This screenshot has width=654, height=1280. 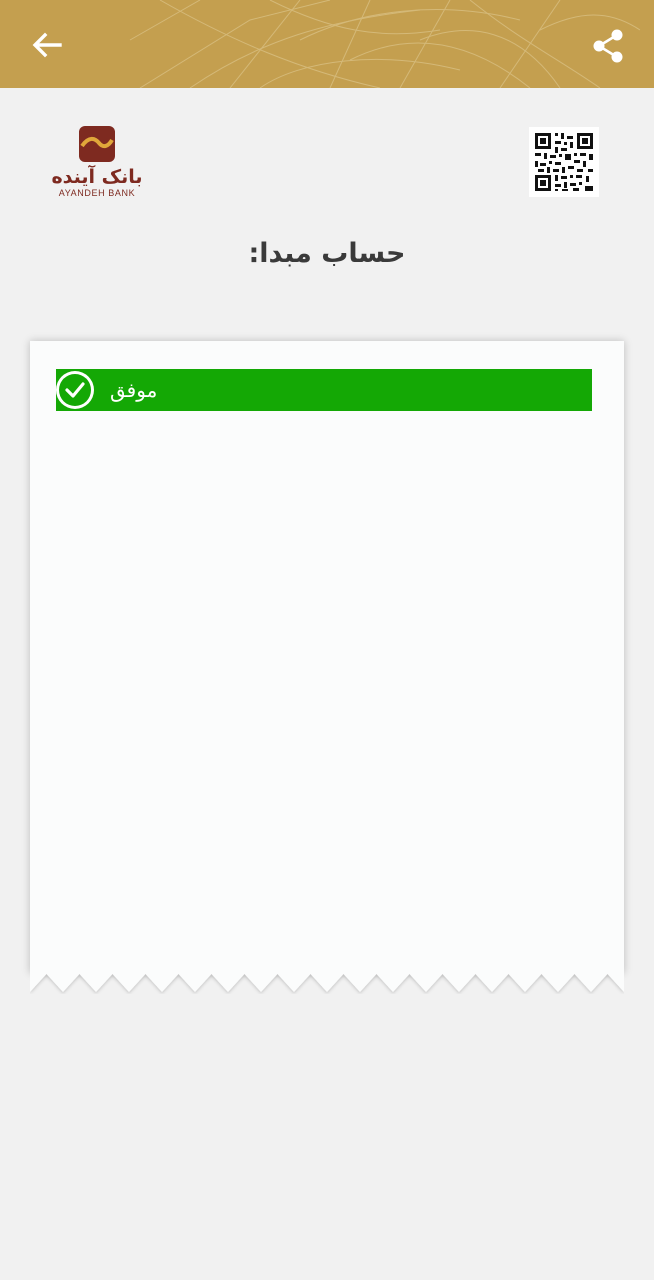 I want to click on share-button, so click(x=608, y=46).